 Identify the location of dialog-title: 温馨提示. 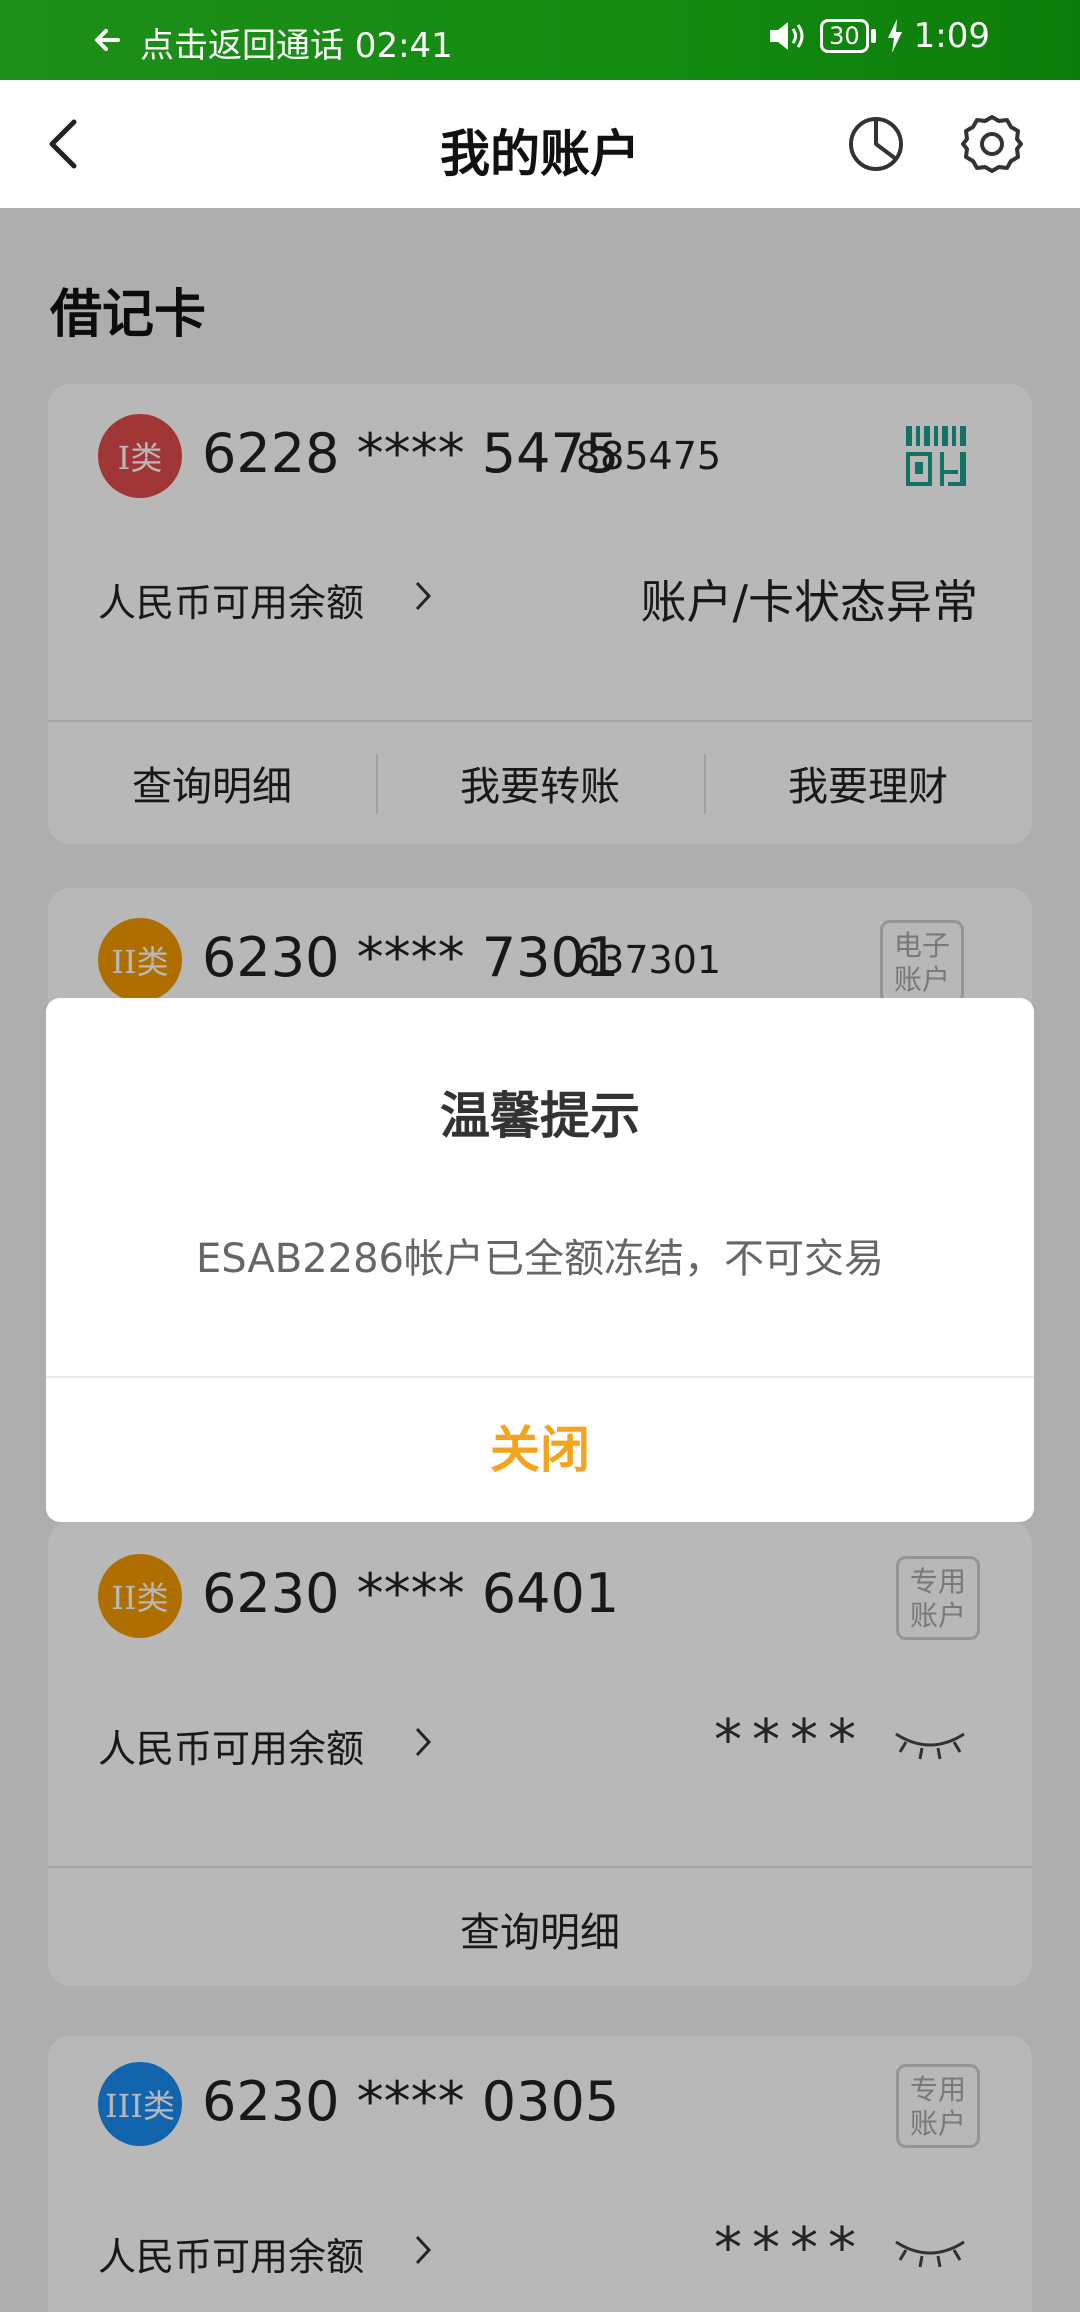
(540, 1116).